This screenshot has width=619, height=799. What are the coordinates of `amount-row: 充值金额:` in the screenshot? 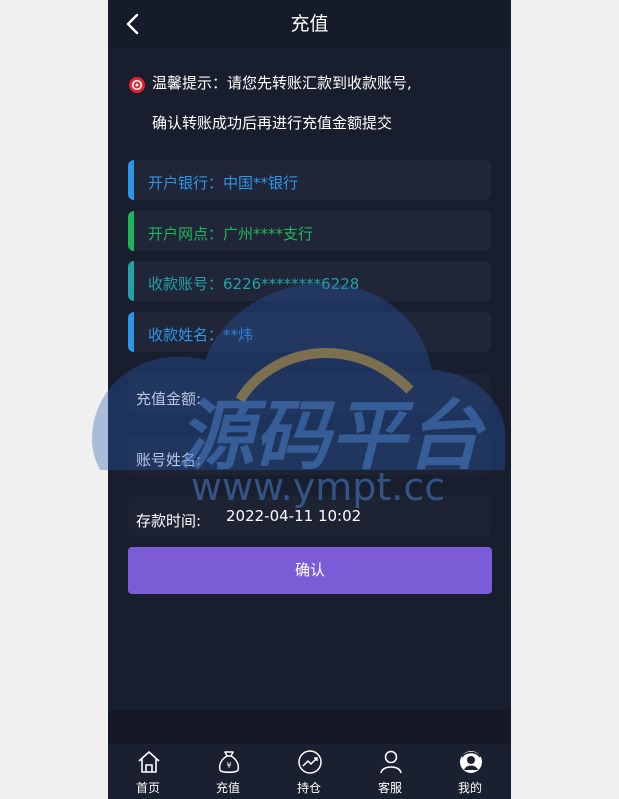 It's located at (309, 394).